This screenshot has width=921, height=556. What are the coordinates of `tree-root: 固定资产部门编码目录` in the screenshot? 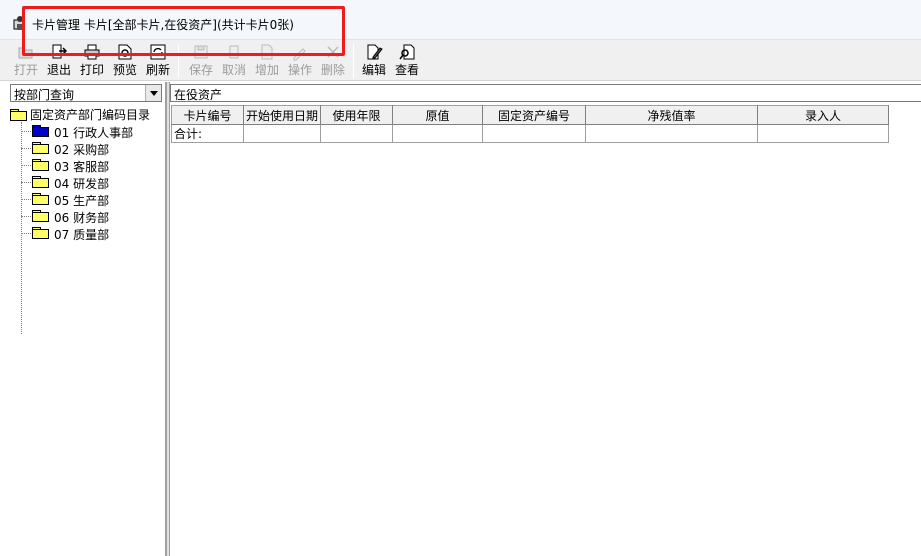 It's located at (80, 114).